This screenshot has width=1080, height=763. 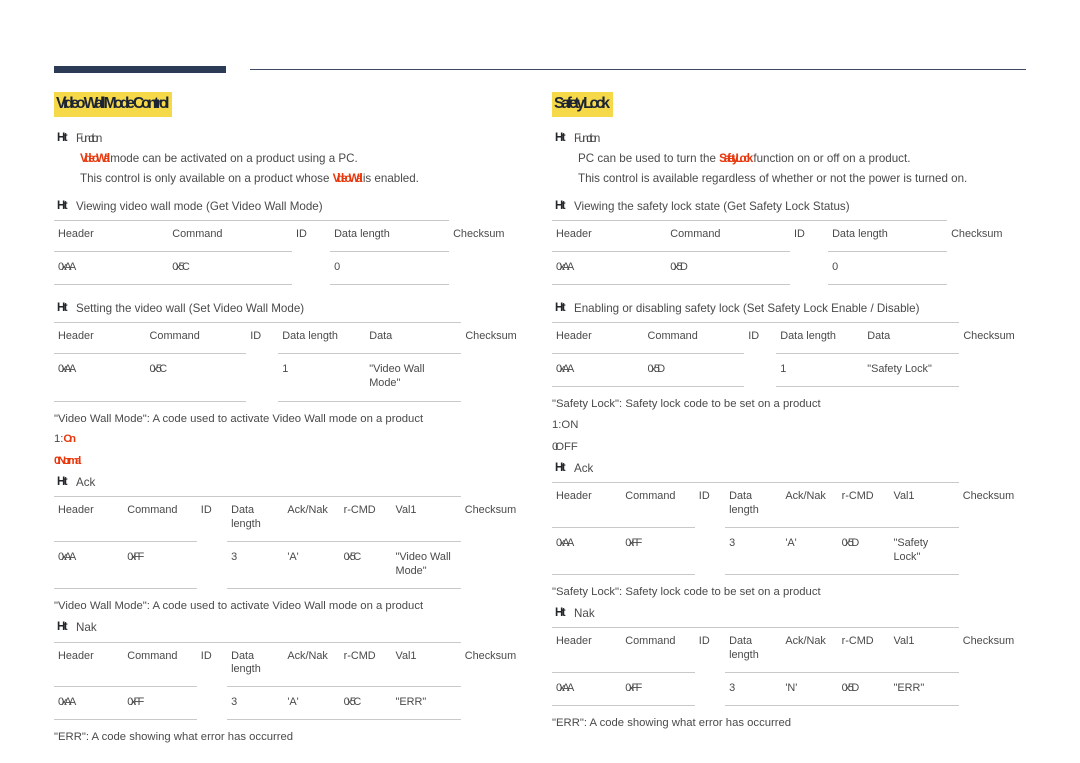 What do you see at coordinates (292, 565) in the screenshot?
I see `table-row: 0xAA 0xFF 3 'A' 0x5C "Video Wall Mode"` at bounding box center [292, 565].